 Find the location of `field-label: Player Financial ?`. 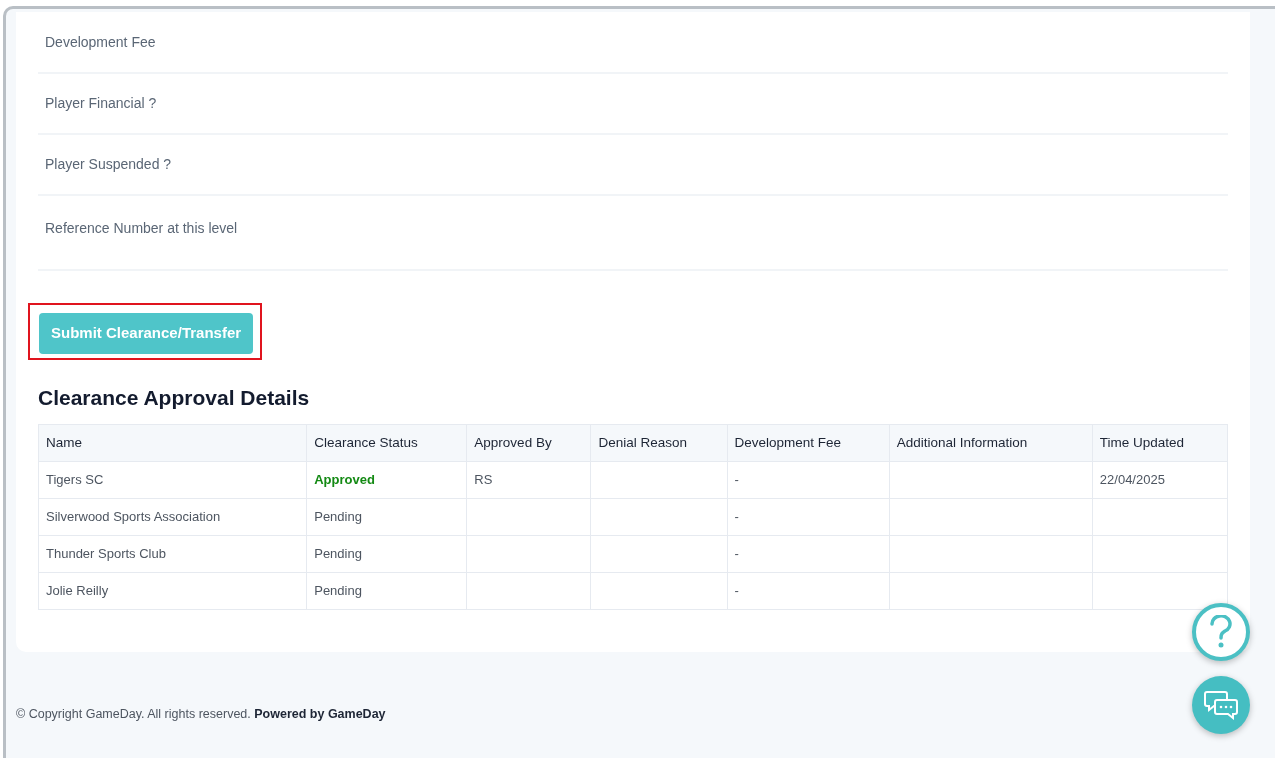

field-label: Player Financial ? is located at coordinates (101, 103).